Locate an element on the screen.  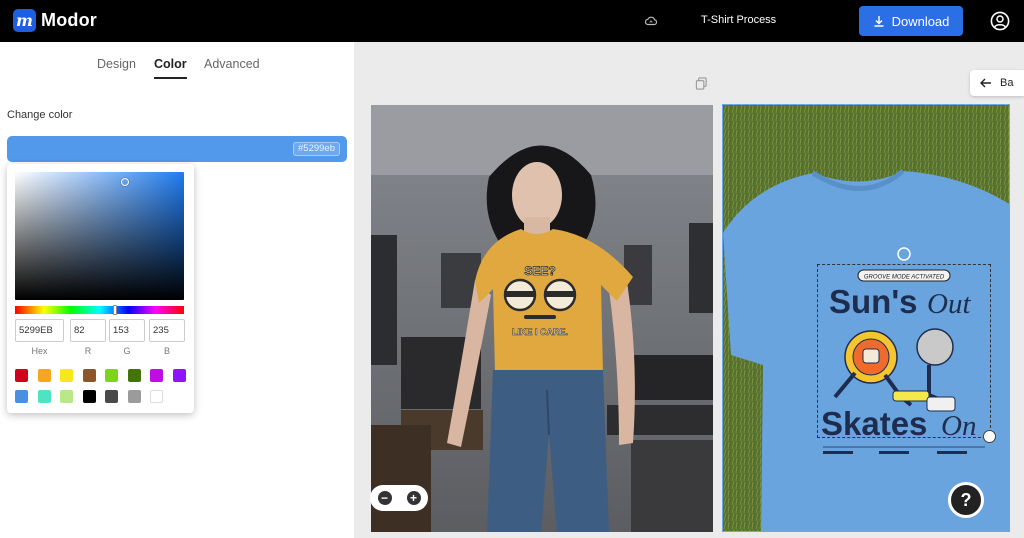
change-color-label: Change color is located at coordinates (40, 115).